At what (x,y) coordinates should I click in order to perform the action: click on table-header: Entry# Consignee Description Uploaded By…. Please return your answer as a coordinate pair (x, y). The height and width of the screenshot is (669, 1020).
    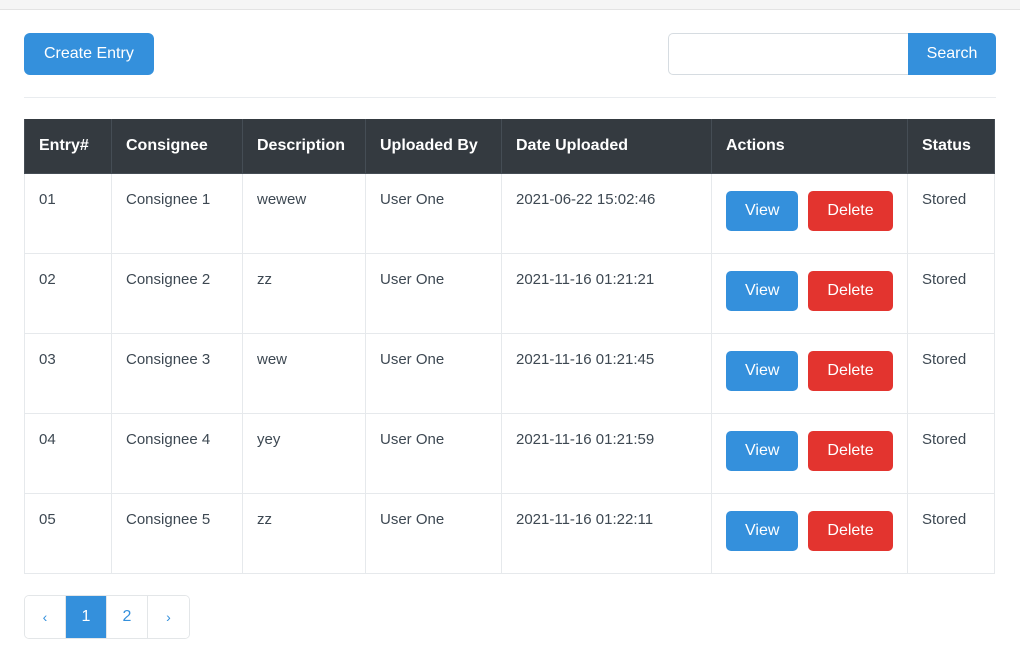
    Looking at the image, I should click on (509, 146).